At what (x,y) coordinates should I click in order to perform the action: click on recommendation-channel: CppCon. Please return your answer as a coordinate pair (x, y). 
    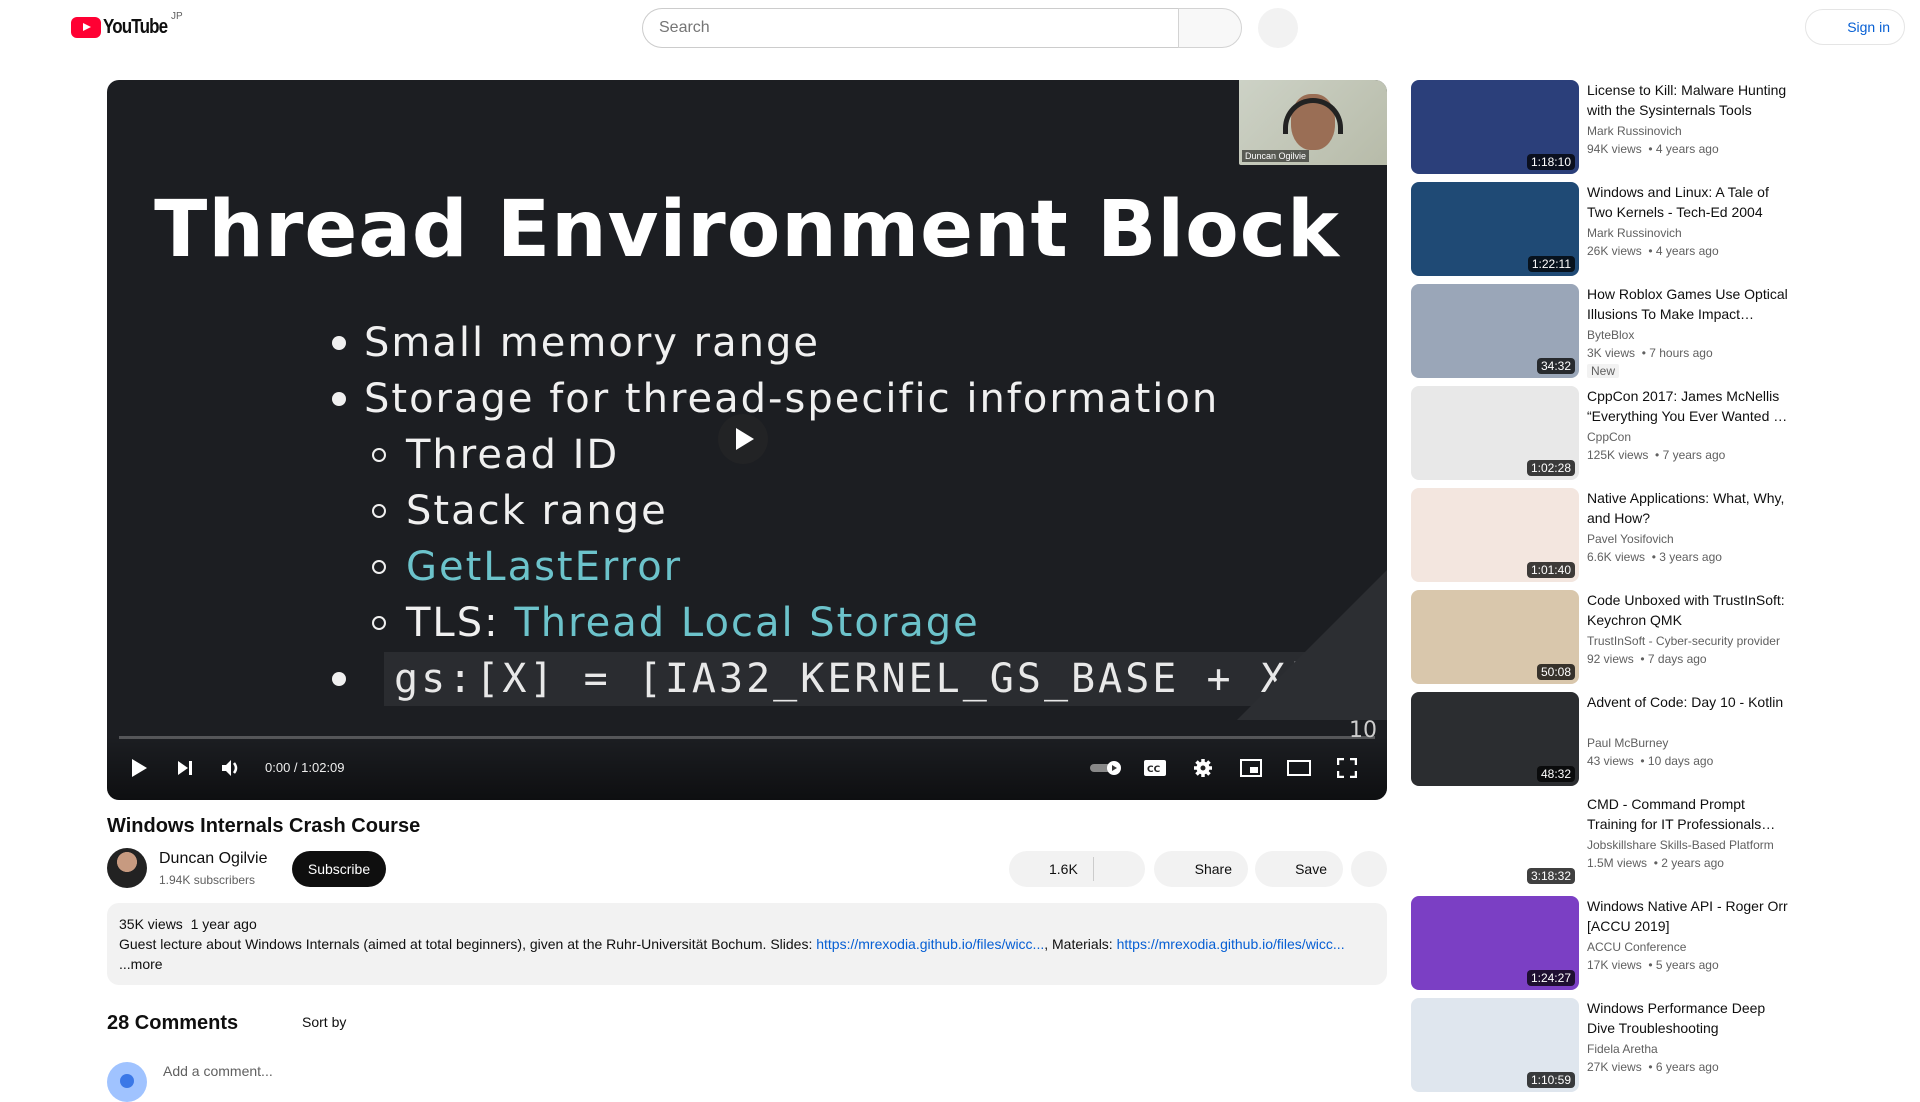
    Looking at the image, I should click on (1717, 437).